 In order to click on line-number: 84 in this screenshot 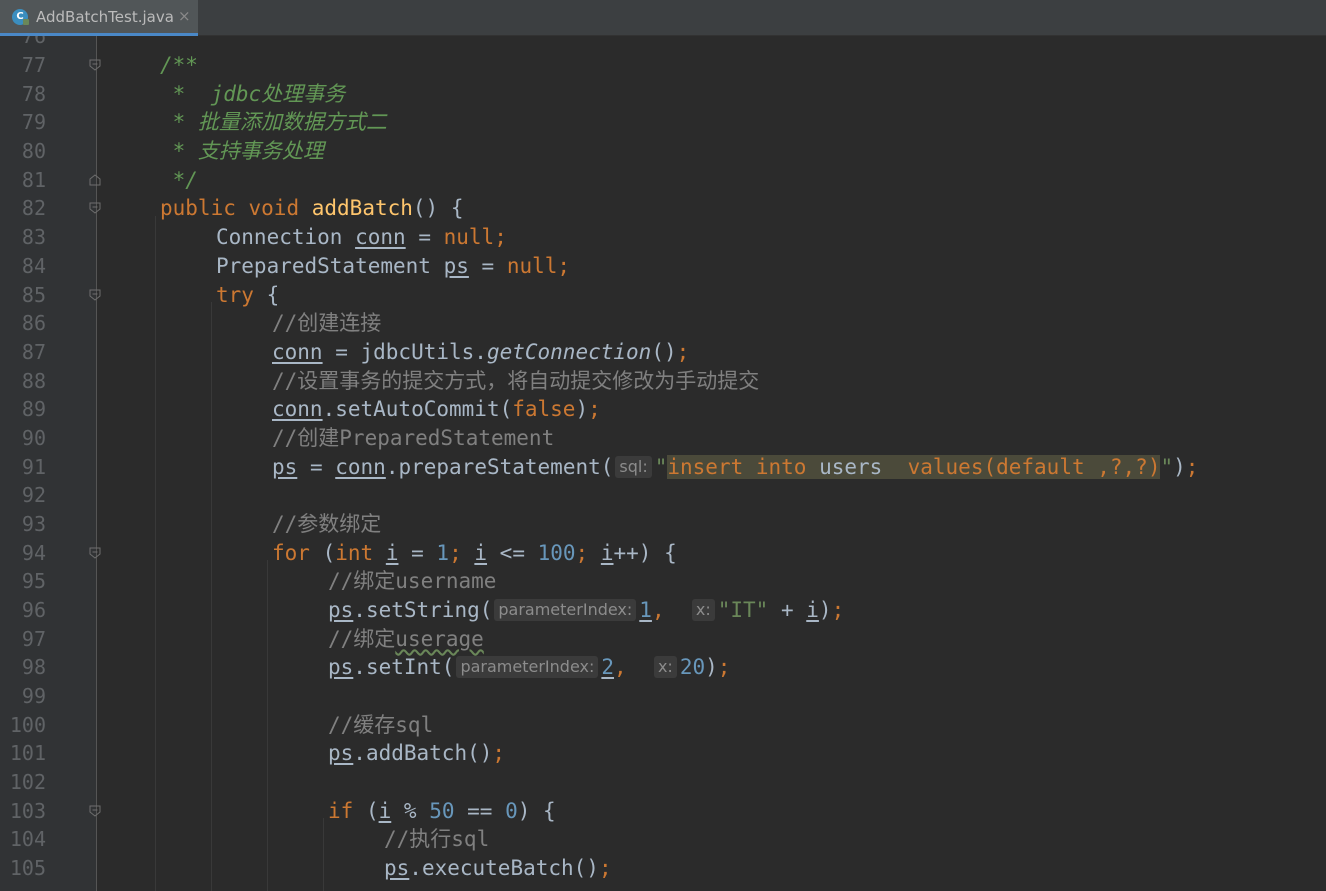, I will do `click(33, 266)`.